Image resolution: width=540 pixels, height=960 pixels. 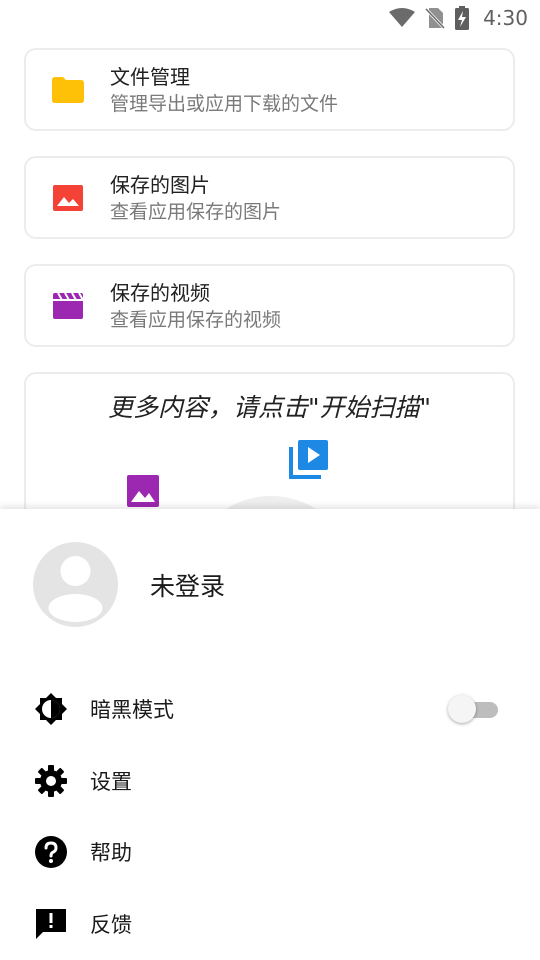 What do you see at coordinates (505, 18) in the screenshot?
I see `status-time: 4:30` at bounding box center [505, 18].